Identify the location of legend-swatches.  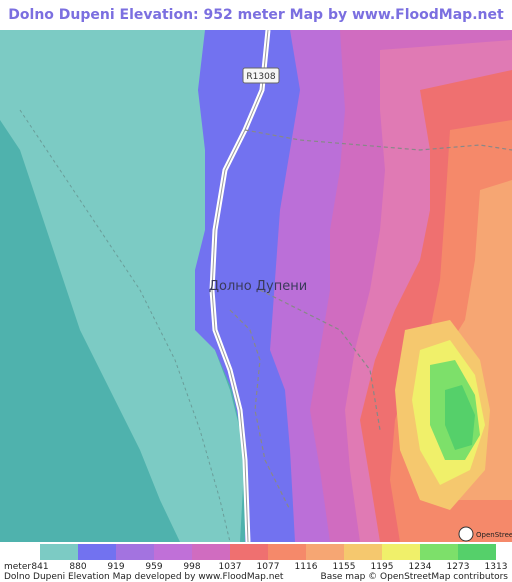
(268, 552).